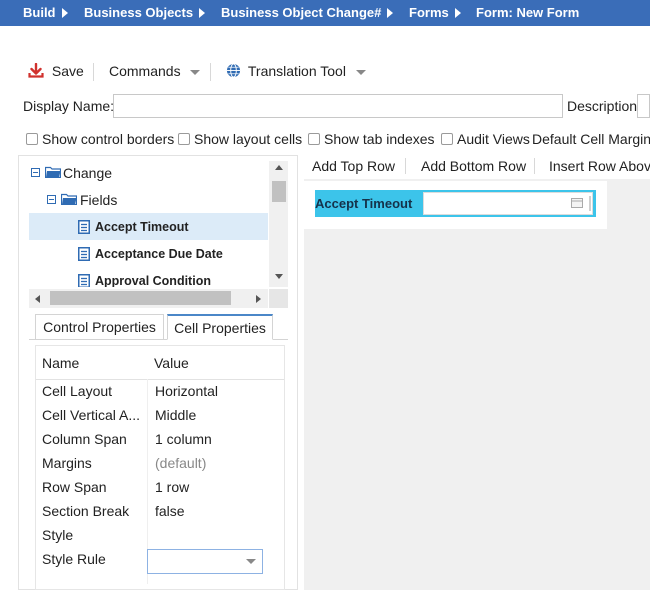 The height and width of the screenshot is (590, 650). I want to click on tree-item-acceptance-due-date: Acceptance Due Date, so click(148, 253).